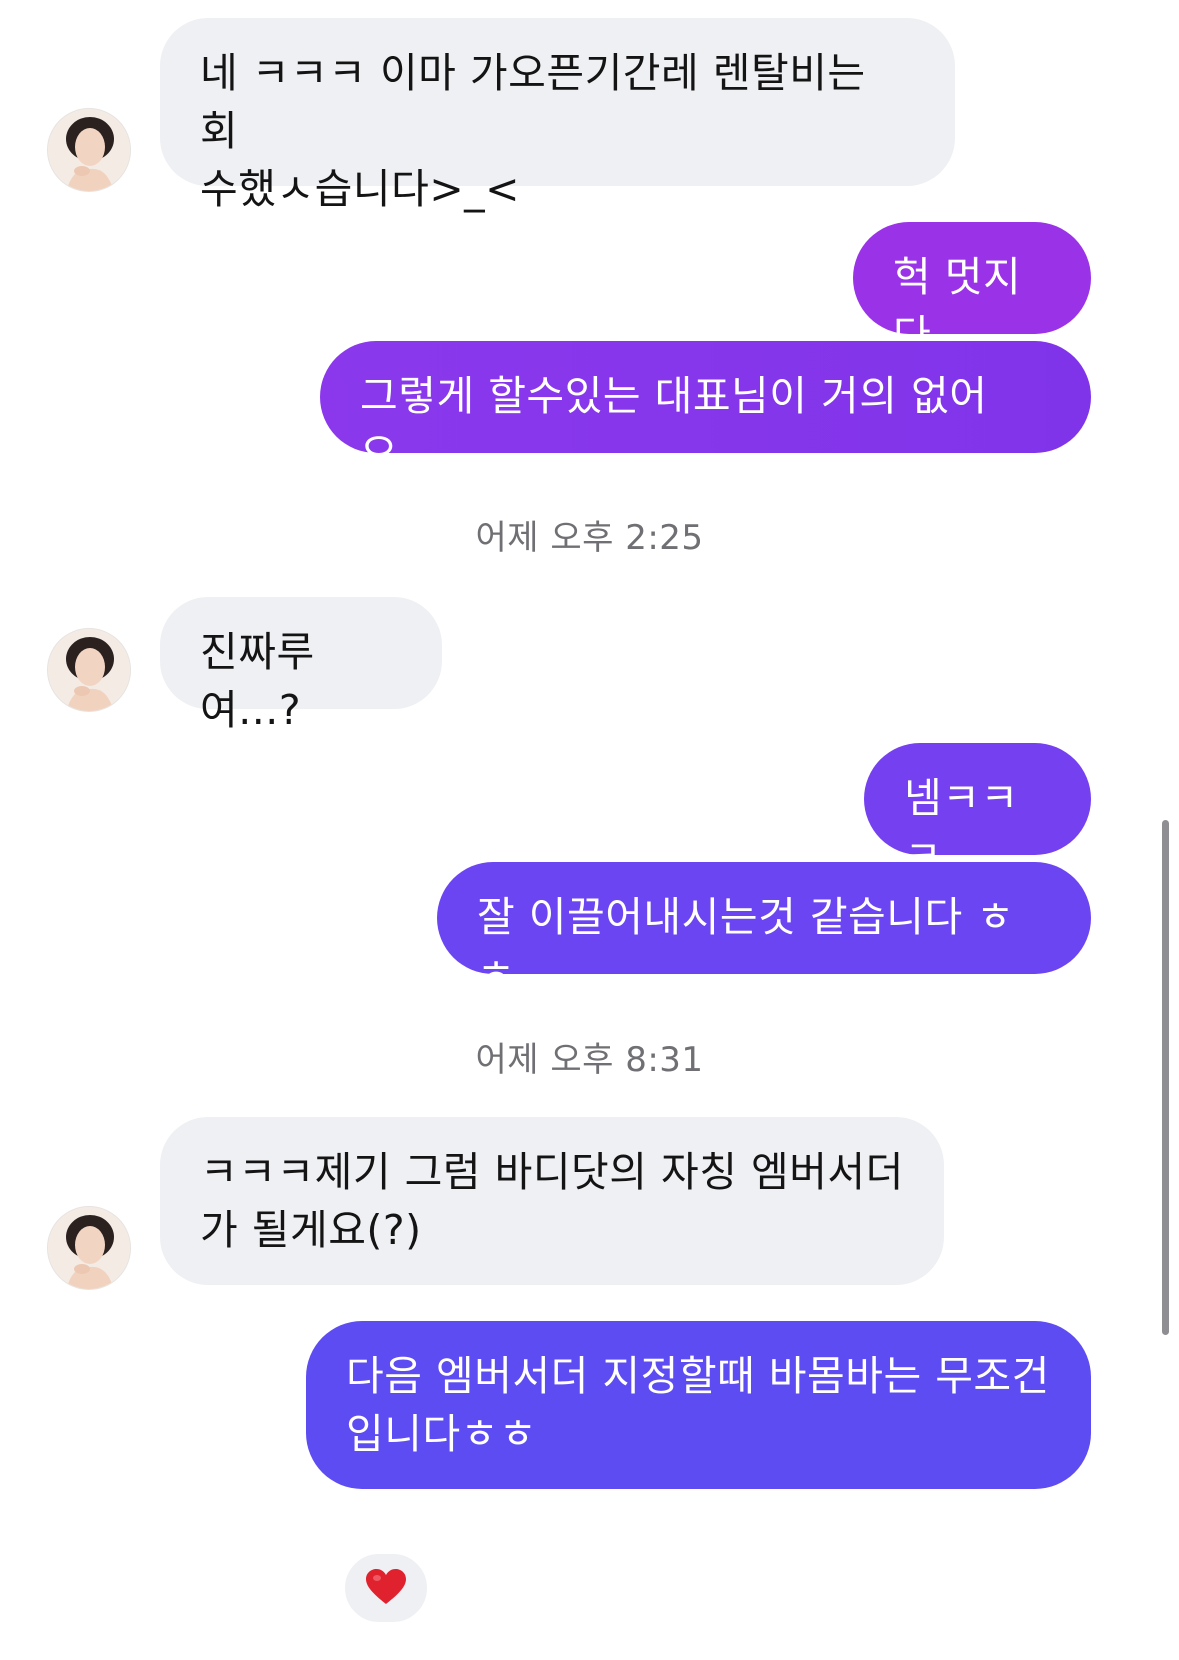 The height and width of the screenshot is (1660, 1179). Describe the element at coordinates (764, 930) in the screenshot. I see `message-bubble-outgoing: 잘 이끌어내시는것 같습니다 ㅎㅎ` at that location.